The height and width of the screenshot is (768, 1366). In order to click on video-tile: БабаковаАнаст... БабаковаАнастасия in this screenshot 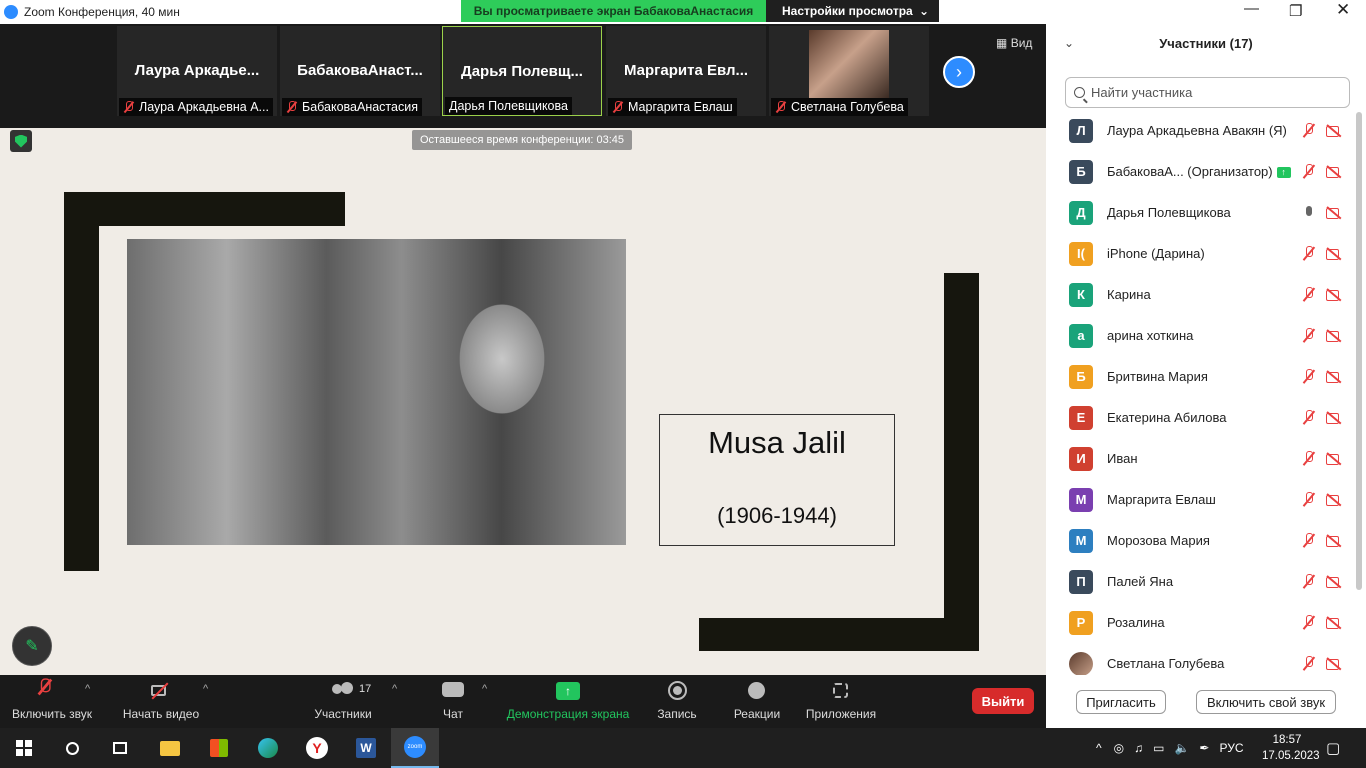, I will do `click(360, 71)`.